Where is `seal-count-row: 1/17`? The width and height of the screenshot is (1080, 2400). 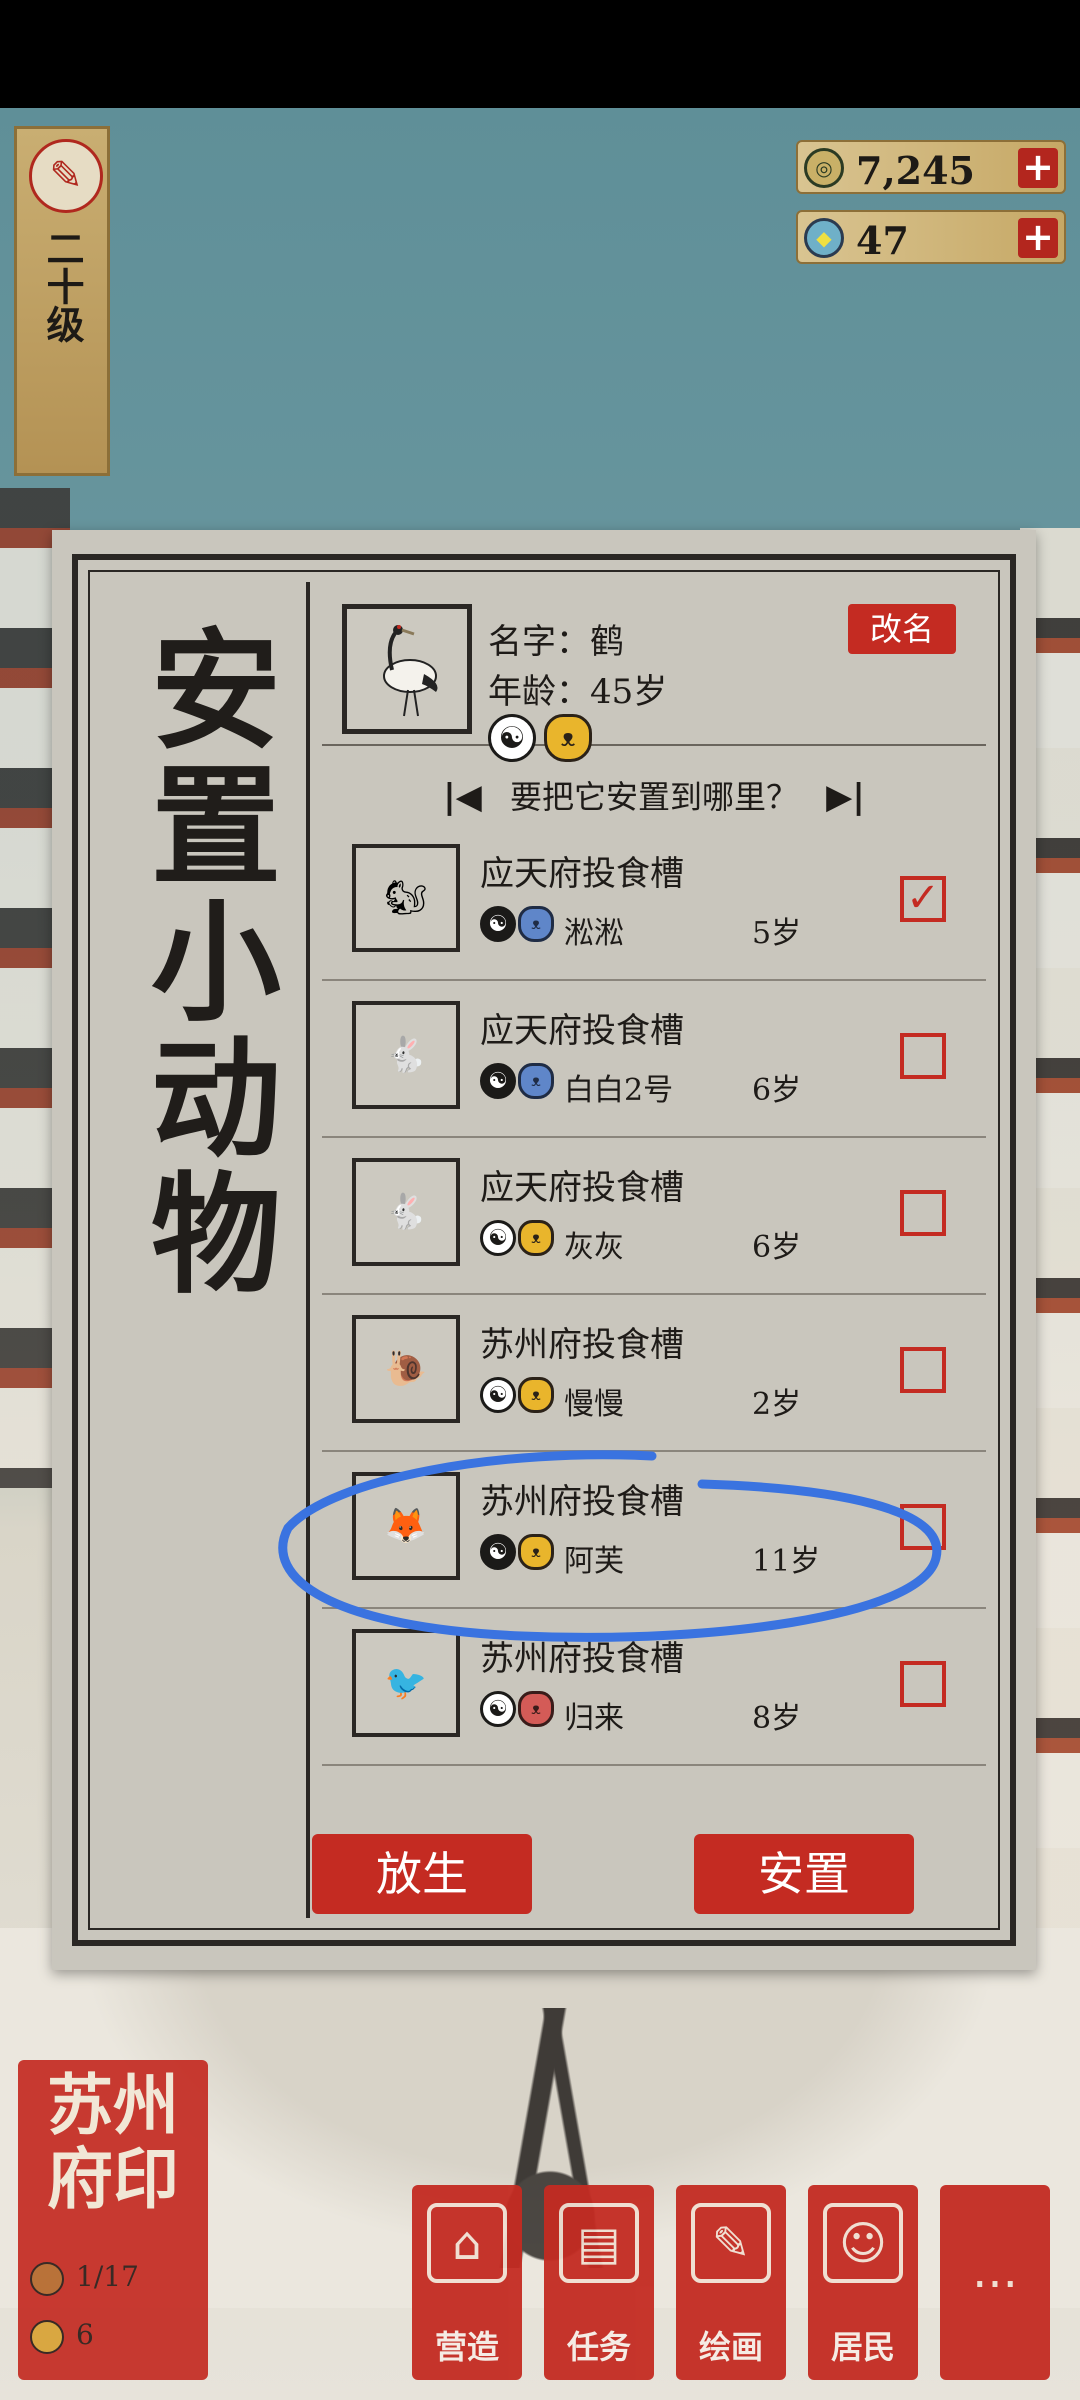
seal-count-row: 1/17 is located at coordinates (115, 2278).